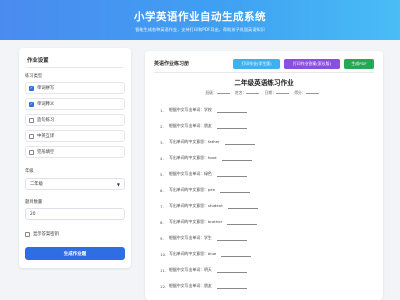 This screenshot has height=300, width=400. What do you see at coordinates (264, 83) in the screenshot?
I see `worksheet-title: 二年级英语练习作业` at bounding box center [264, 83].